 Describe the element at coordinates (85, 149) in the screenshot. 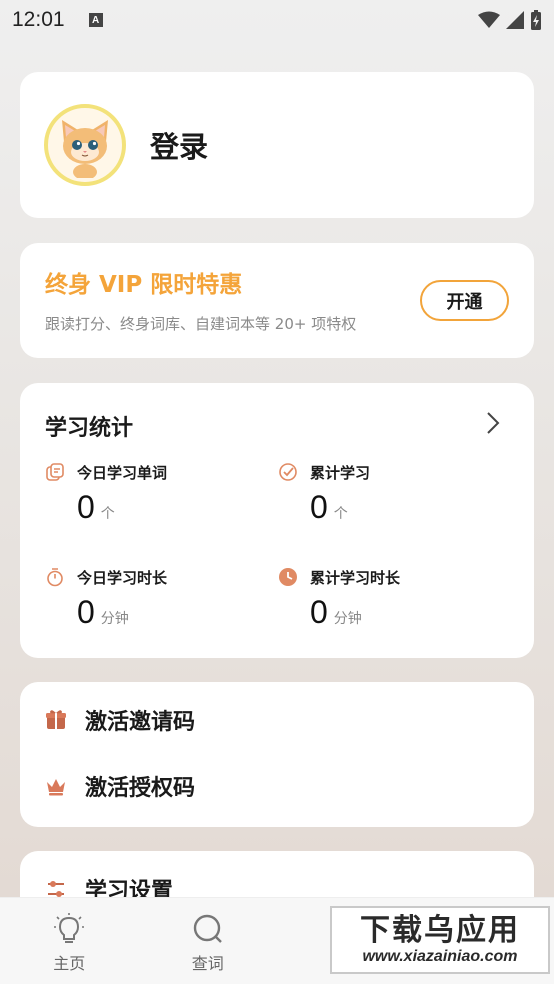

I see `cat-avatar-icon` at that location.